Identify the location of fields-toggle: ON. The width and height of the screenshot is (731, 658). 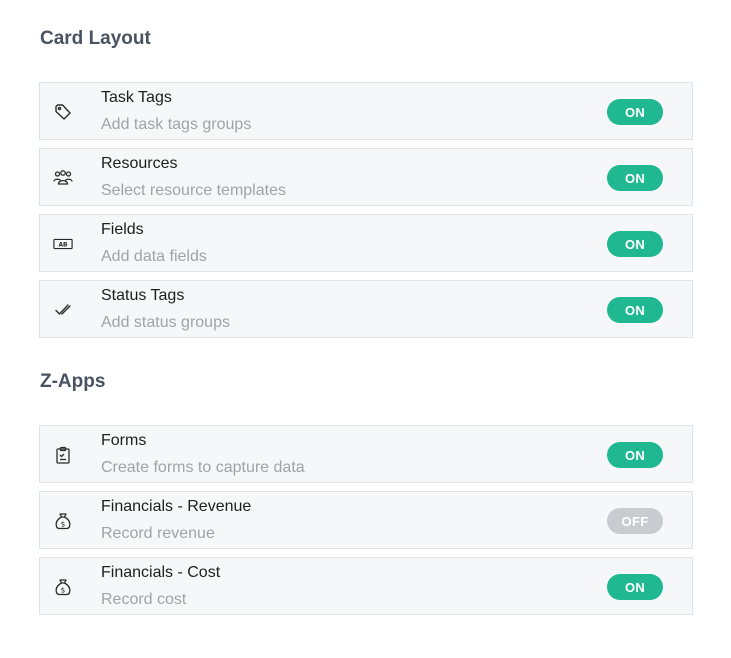
(635, 244).